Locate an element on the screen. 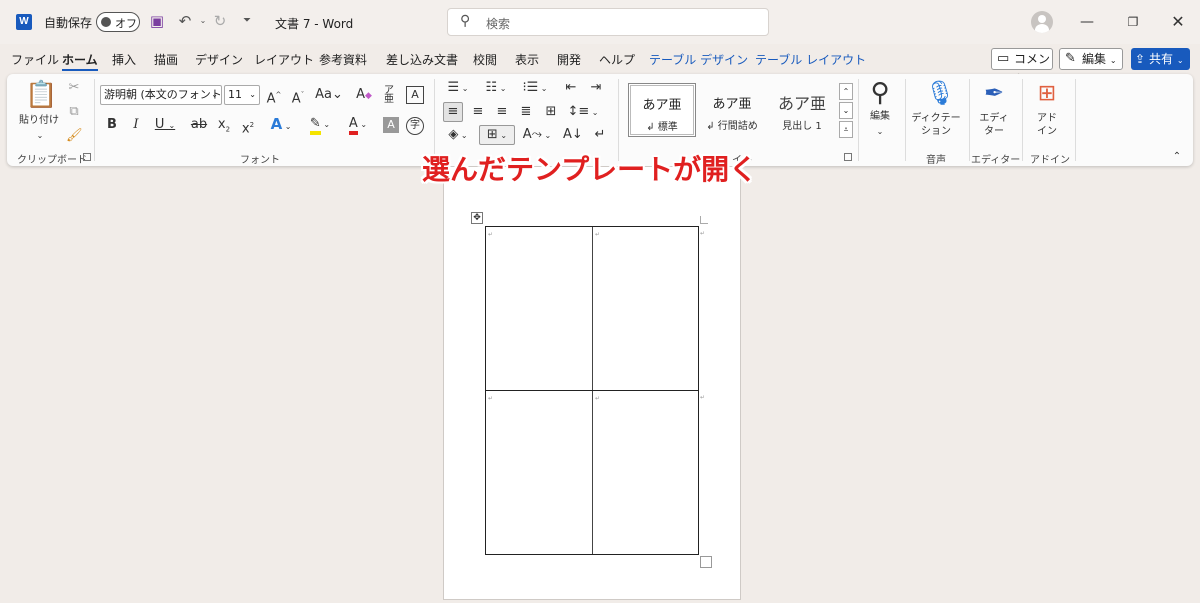 This screenshot has width=1200, height=603. search-box: ⚲ 検索 is located at coordinates (608, 22).